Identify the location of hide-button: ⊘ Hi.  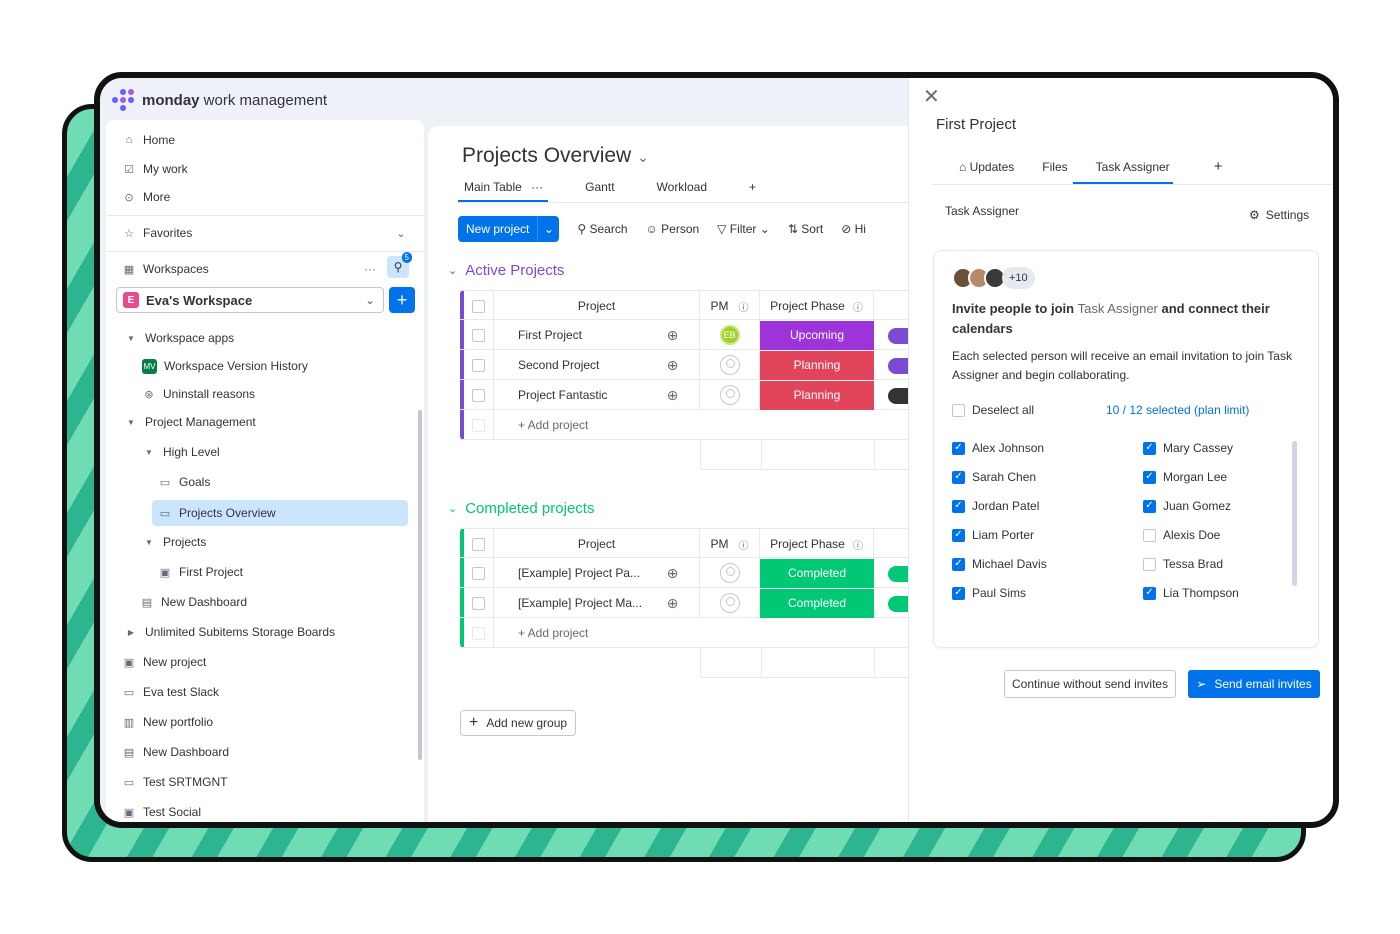
(853, 229).